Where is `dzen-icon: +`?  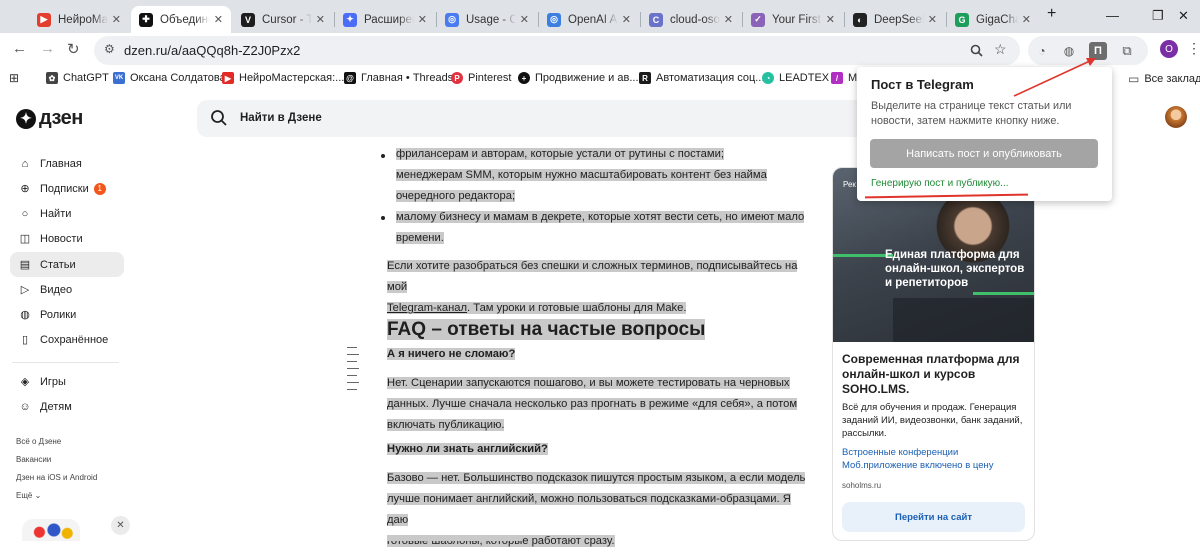 dzen-icon: + is located at coordinates (524, 78).